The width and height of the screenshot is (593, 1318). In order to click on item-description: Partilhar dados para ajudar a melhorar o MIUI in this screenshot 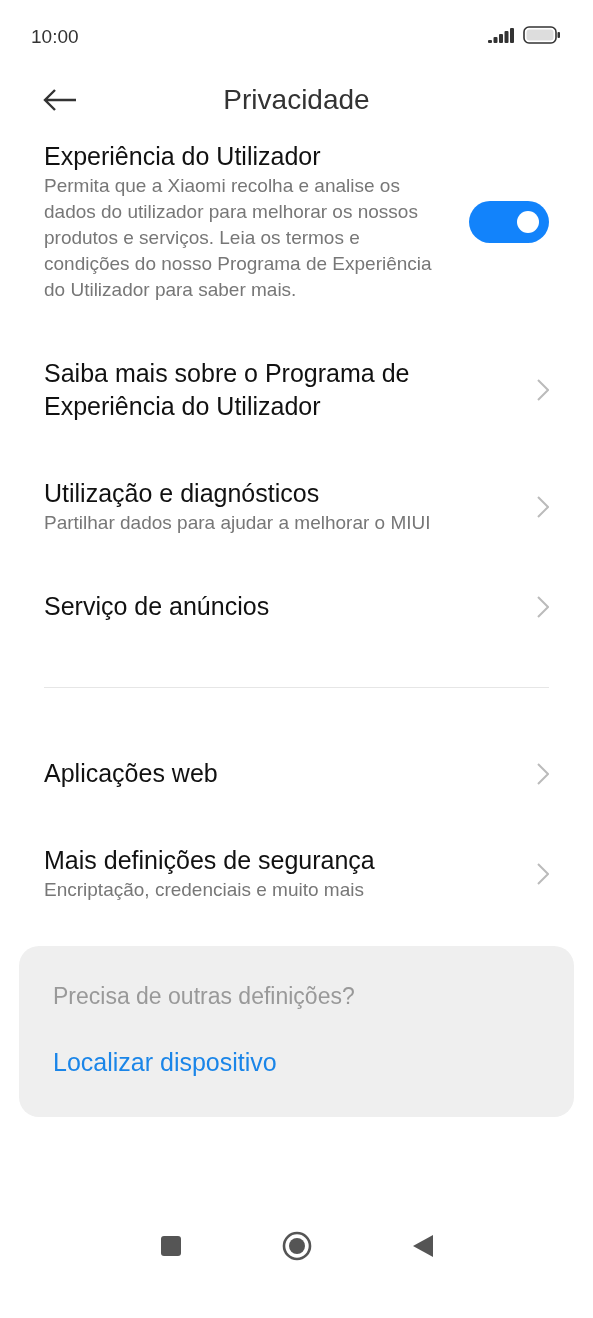, I will do `click(238, 523)`.